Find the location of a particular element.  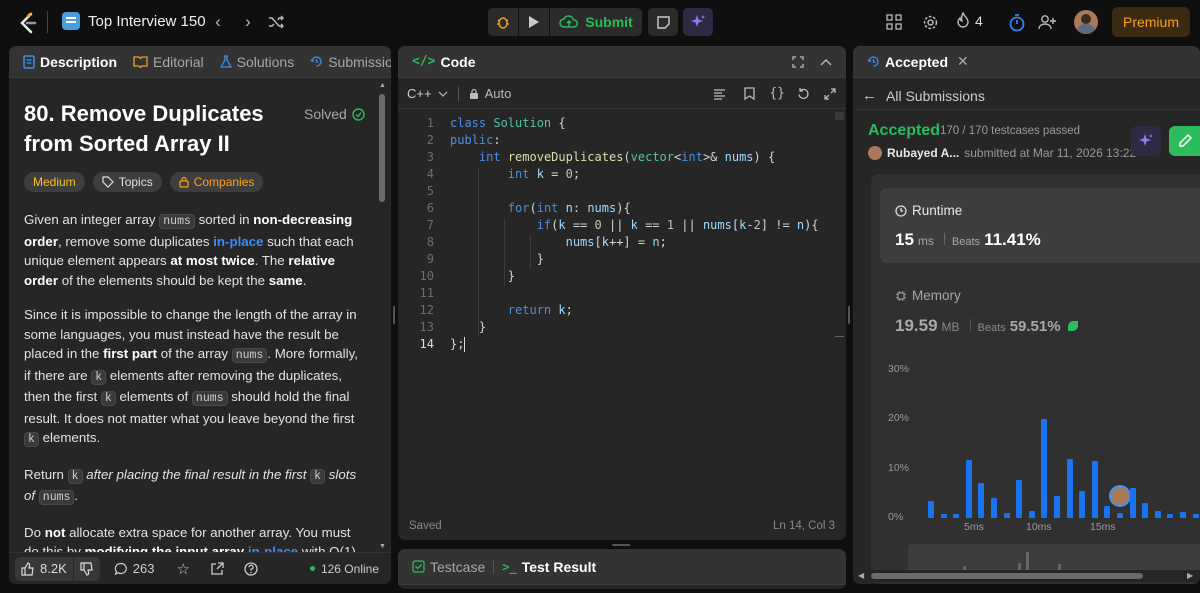

prev-problem-icon: ‹ is located at coordinates (218, 22).